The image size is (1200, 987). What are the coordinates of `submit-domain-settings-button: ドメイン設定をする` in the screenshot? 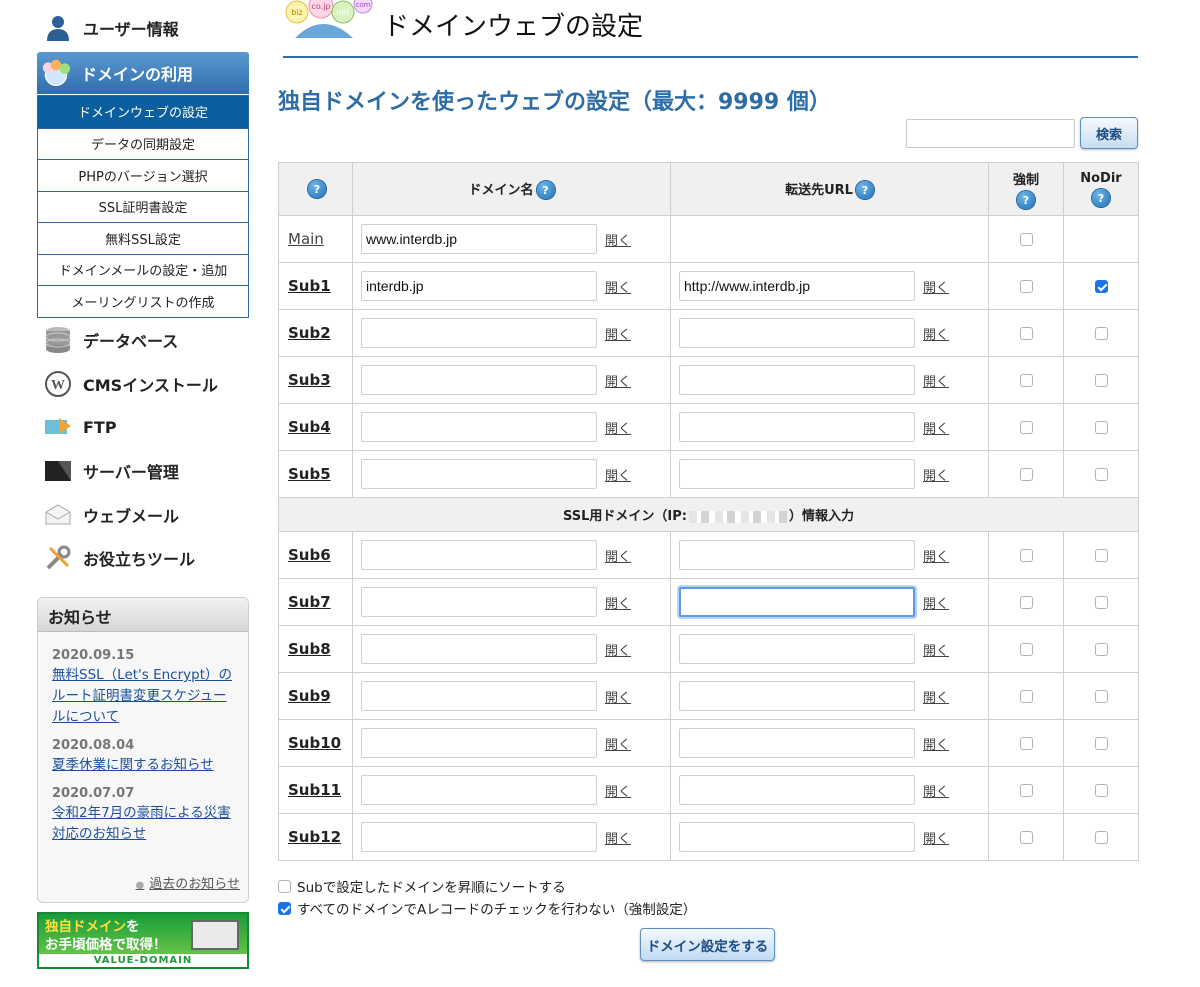 It's located at (707, 944).